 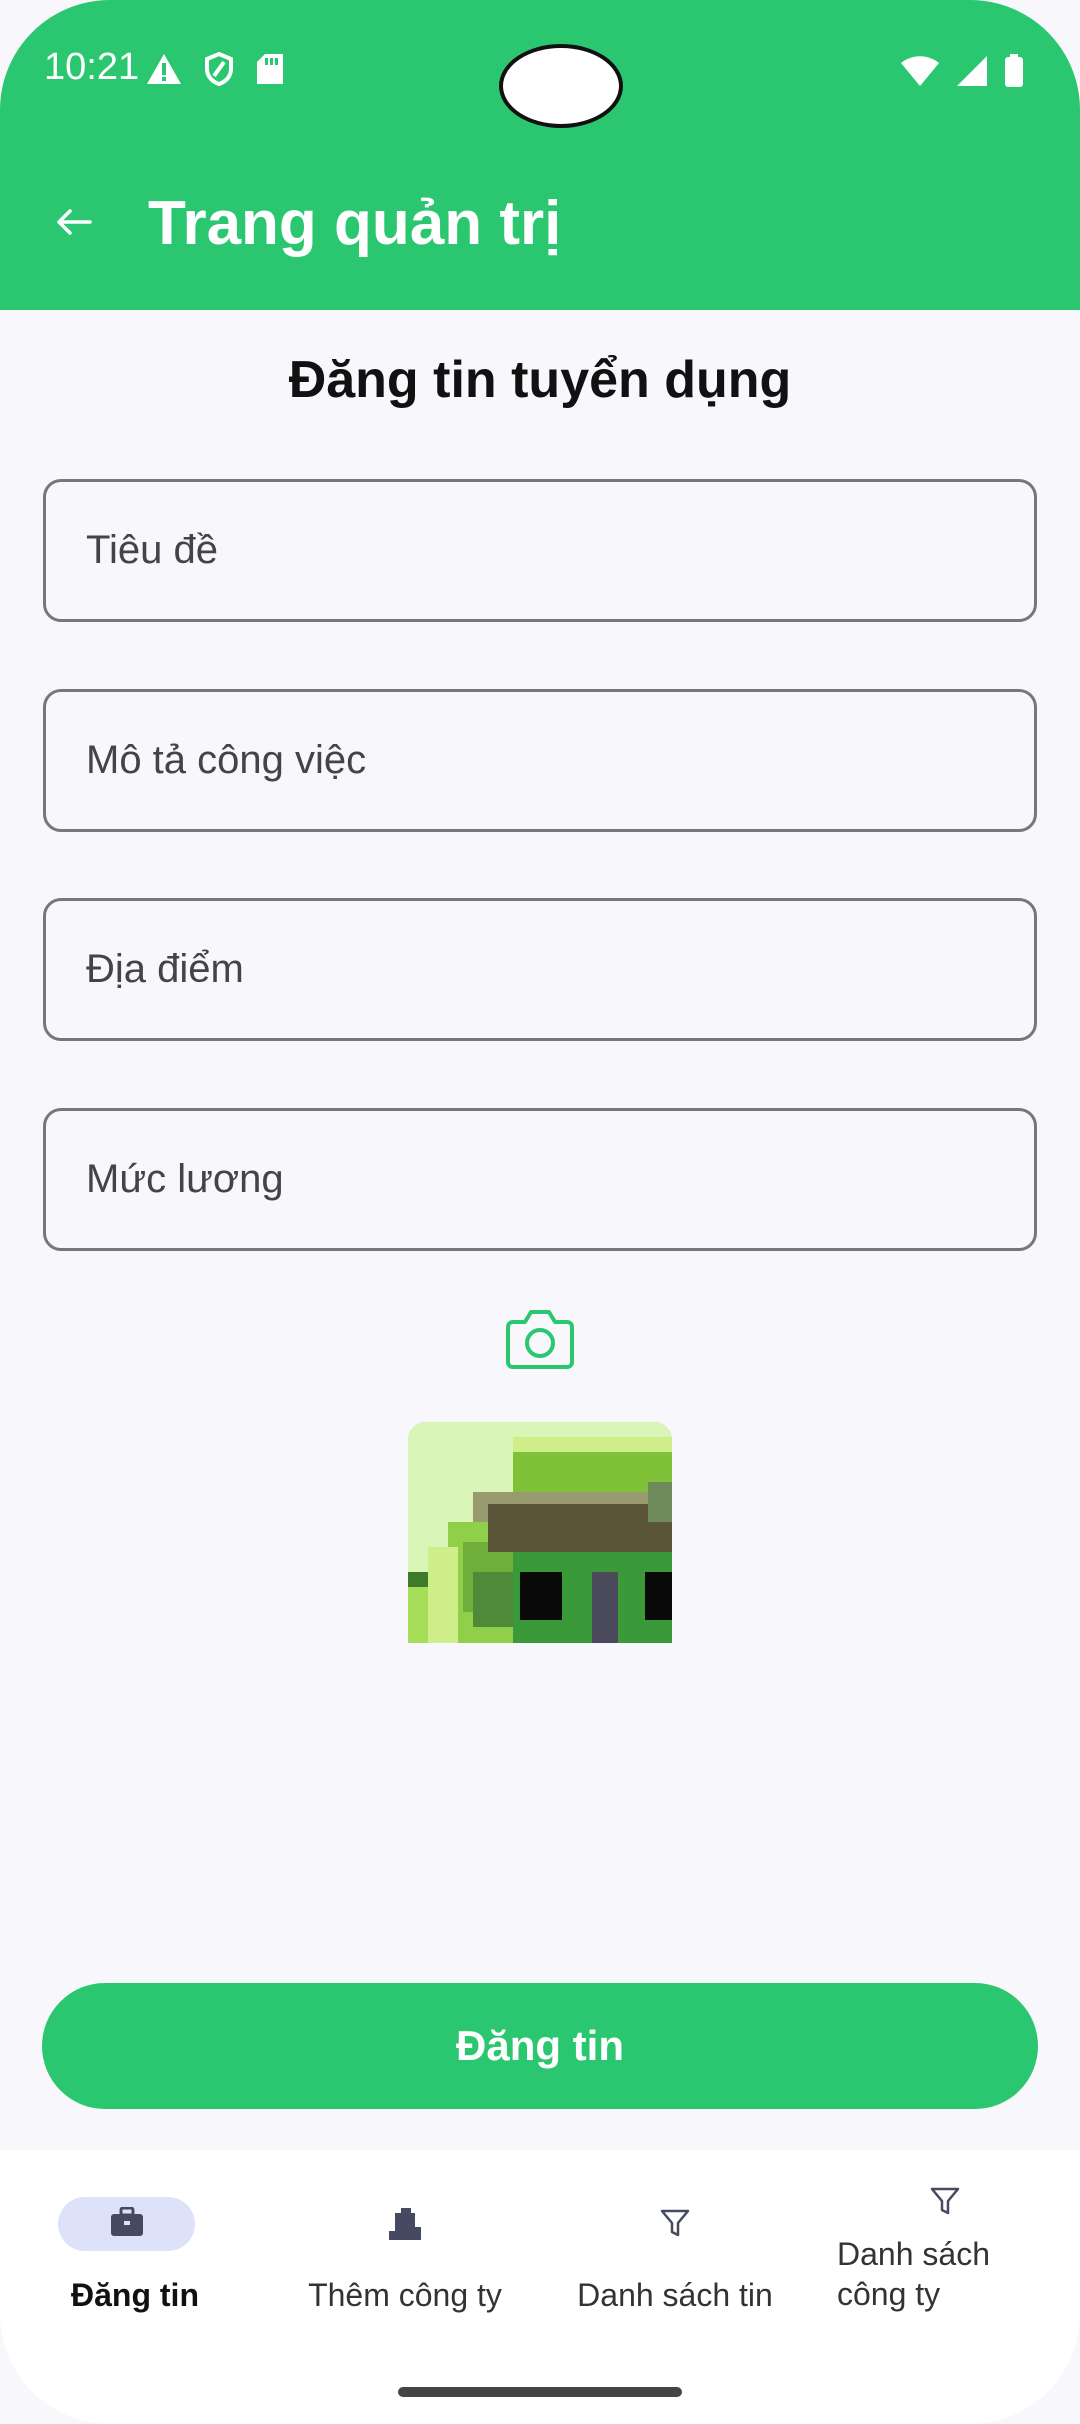 I want to click on salary-input, so click(x=540, y=1179).